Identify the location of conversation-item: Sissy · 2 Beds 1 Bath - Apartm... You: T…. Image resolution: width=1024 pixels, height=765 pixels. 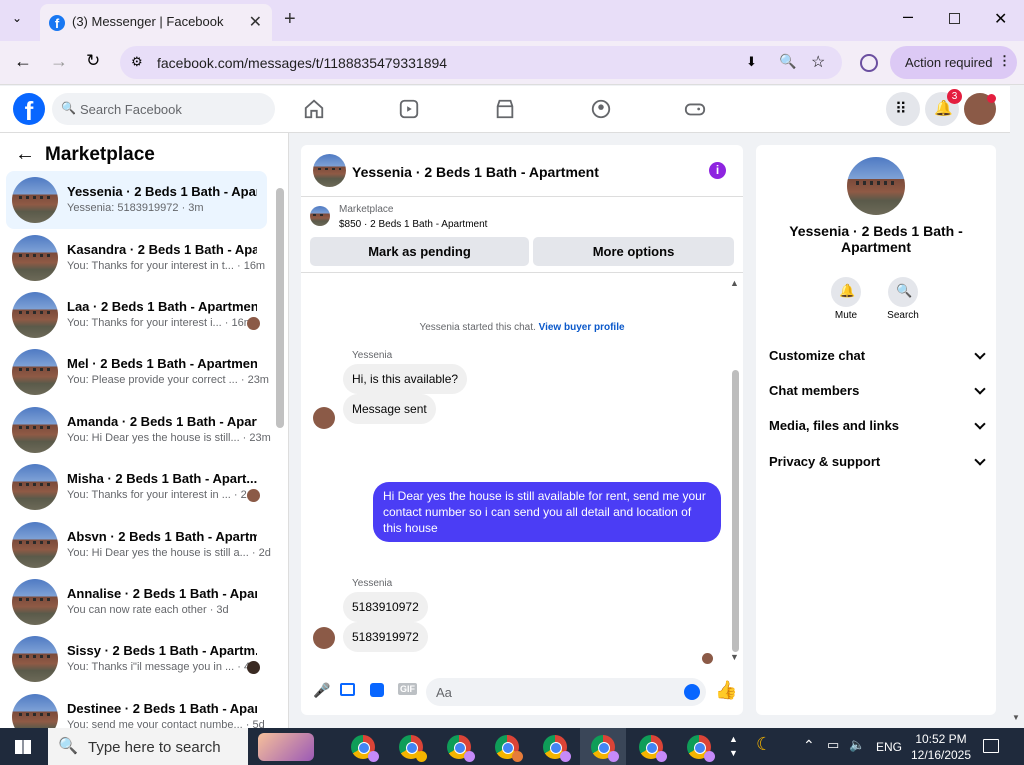
(136, 659).